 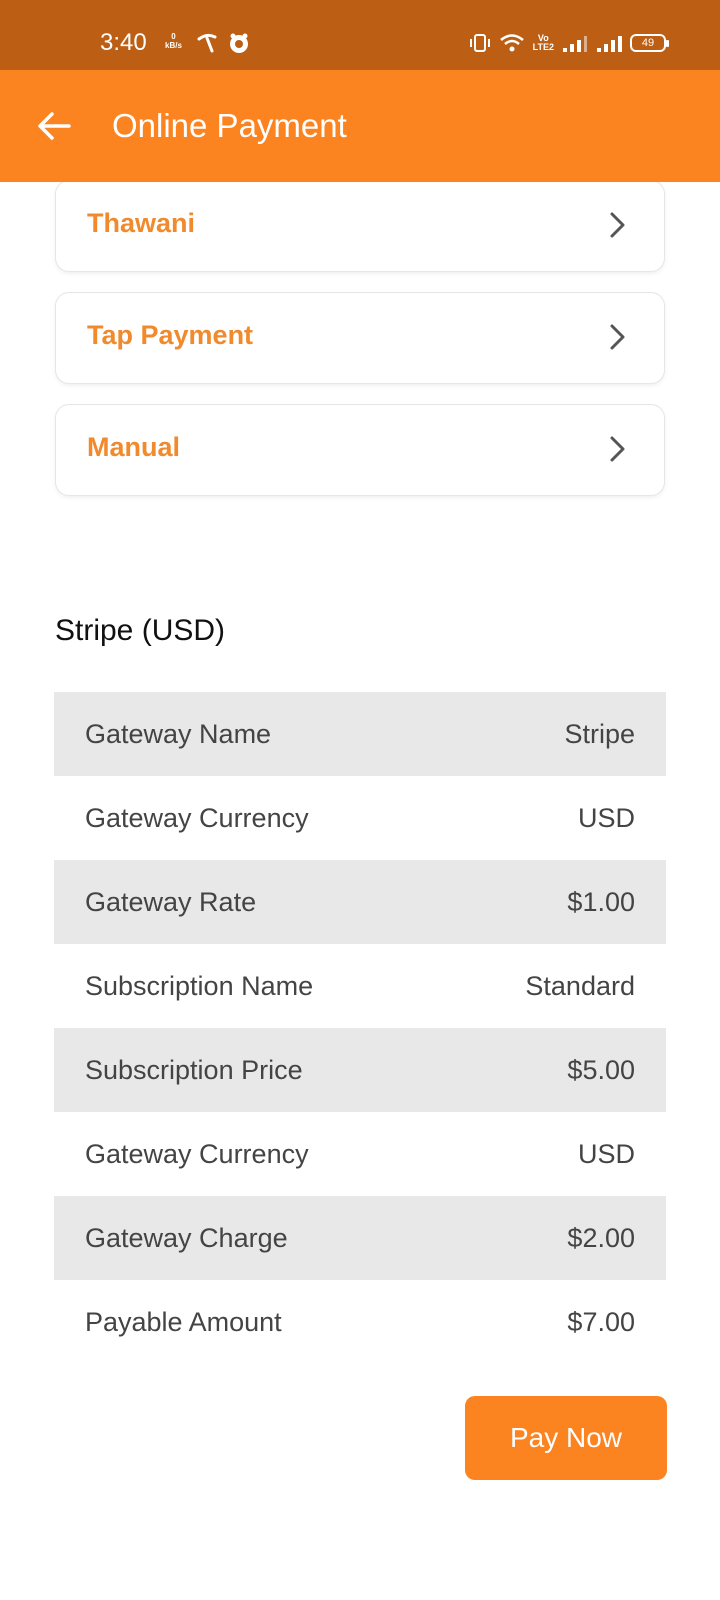 What do you see at coordinates (360, 1238) in the screenshot?
I see `table-row: Gateway Charge $2.00` at bounding box center [360, 1238].